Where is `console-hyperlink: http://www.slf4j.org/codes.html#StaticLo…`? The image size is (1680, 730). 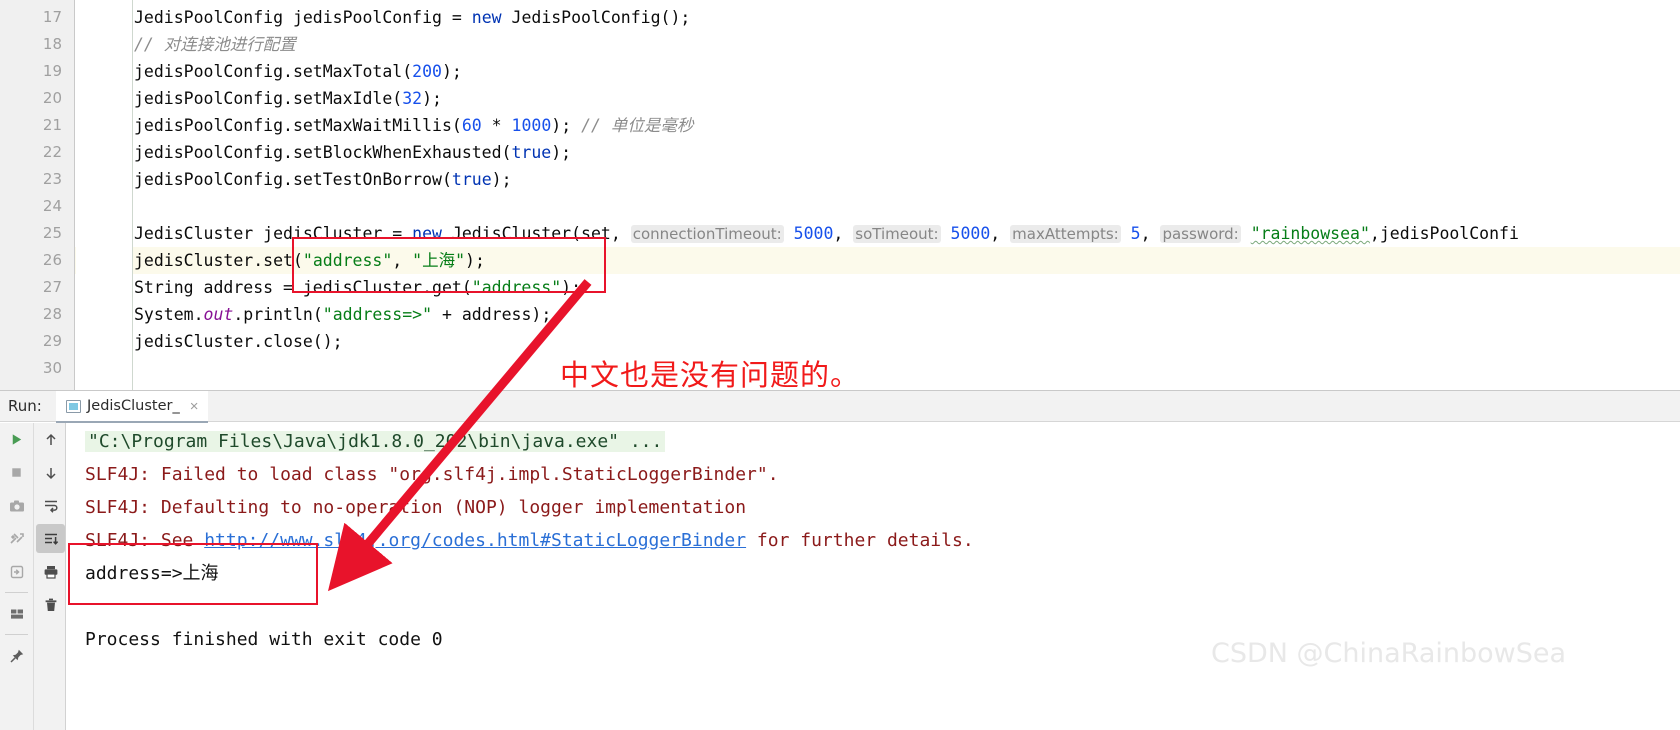
console-hyperlink: http://www.slf4j.org/codes.html#StaticLo… is located at coordinates (475, 540).